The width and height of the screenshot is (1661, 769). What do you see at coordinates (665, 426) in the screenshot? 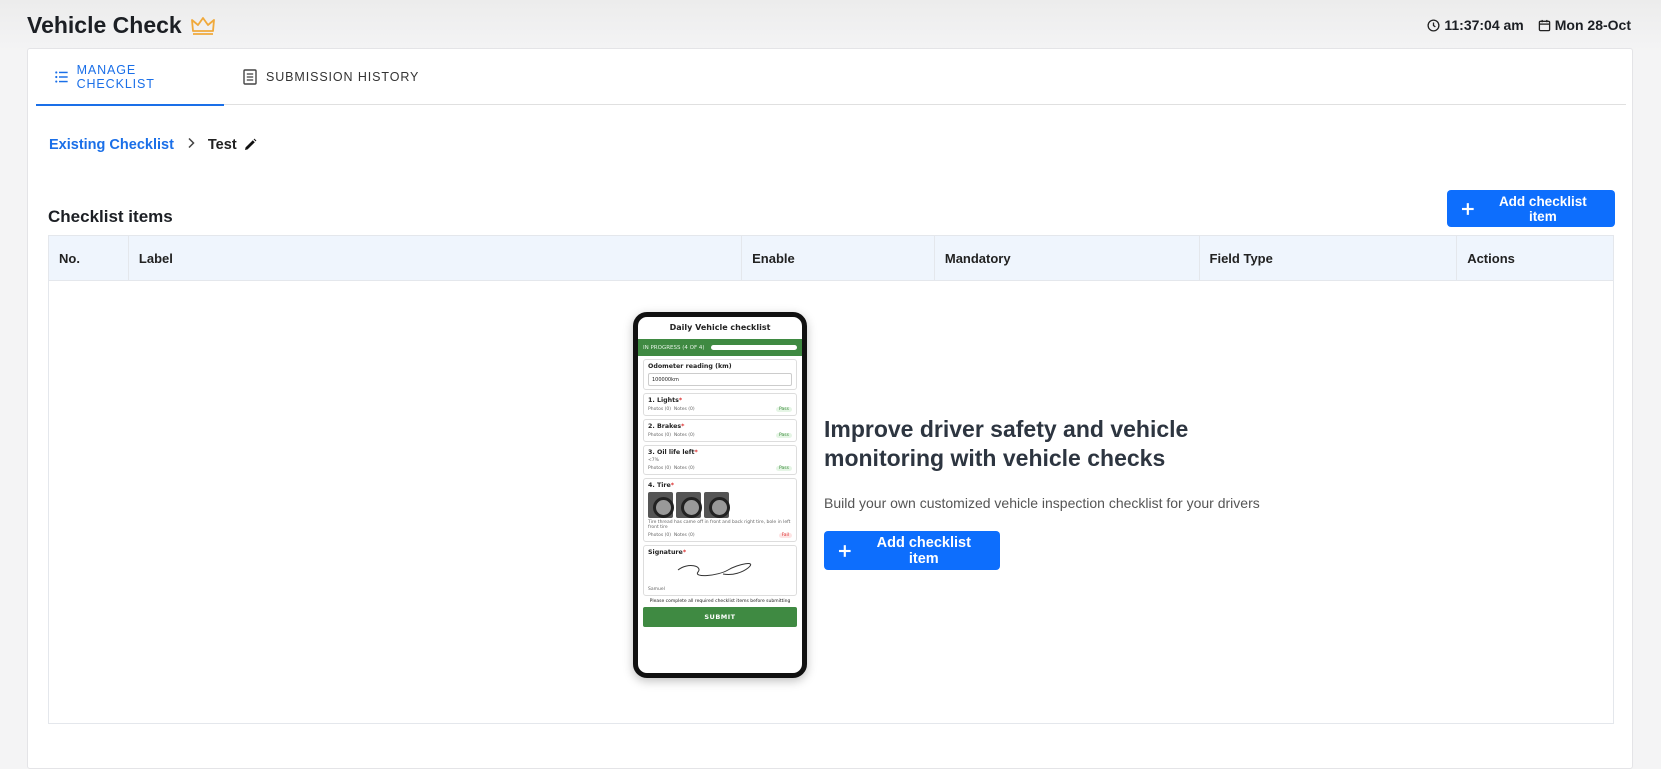
I see `phone-item-label: 2. Brakes` at bounding box center [665, 426].